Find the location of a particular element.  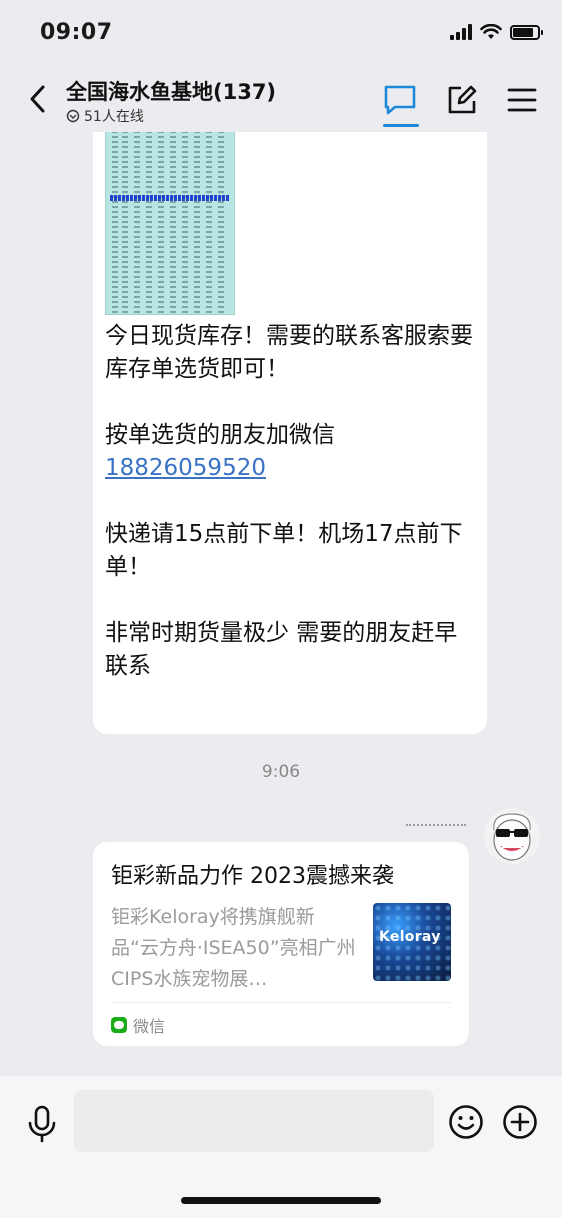

microphone-icon is located at coordinates (42, 1124).